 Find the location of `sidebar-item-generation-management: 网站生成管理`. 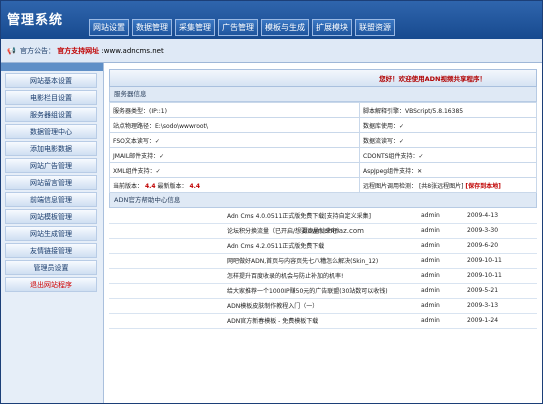

sidebar-item-generation-management: 网站生成管理 is located at coordinates (51, 233).